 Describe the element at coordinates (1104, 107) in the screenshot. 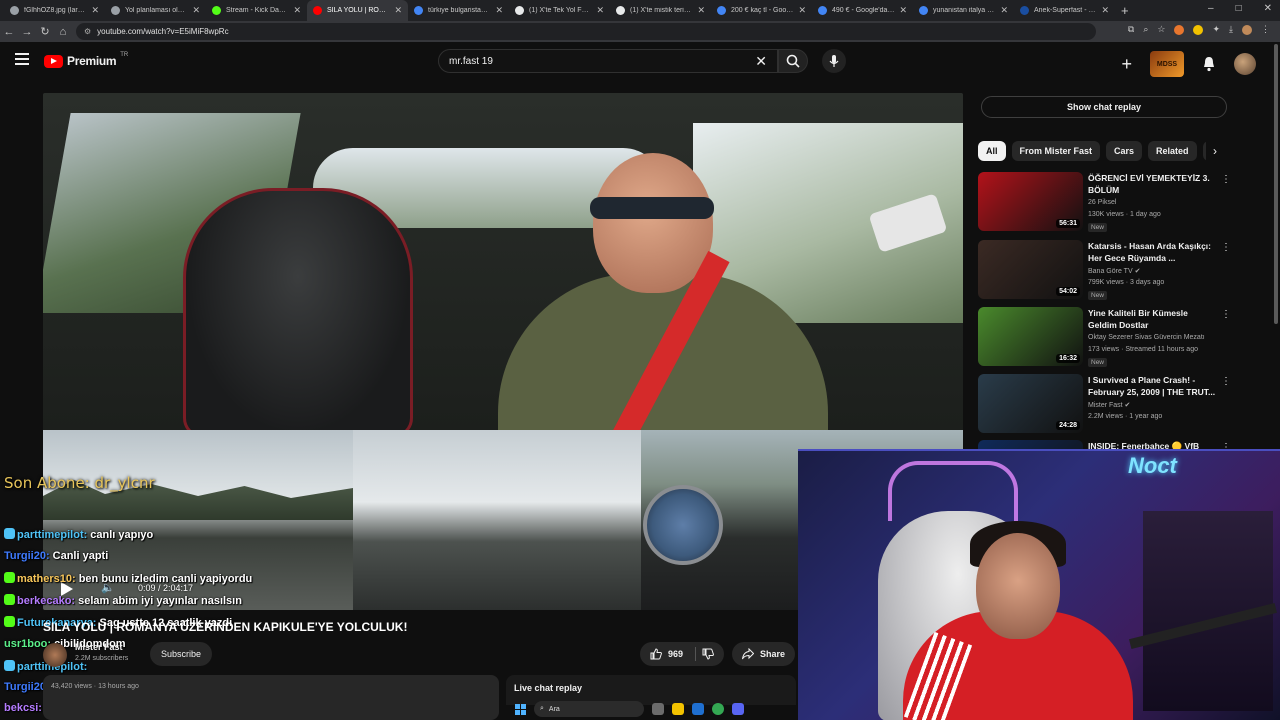

I see `show-chat-replay-button: Show chat replay` at that location.